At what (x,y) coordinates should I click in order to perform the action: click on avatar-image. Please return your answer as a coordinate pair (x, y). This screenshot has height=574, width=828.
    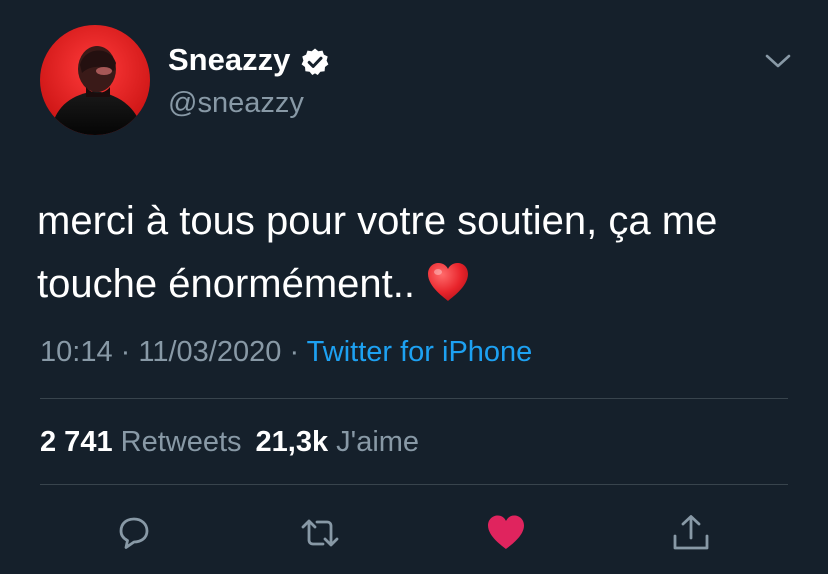
    Looking at the image, I should click on (95, 80).